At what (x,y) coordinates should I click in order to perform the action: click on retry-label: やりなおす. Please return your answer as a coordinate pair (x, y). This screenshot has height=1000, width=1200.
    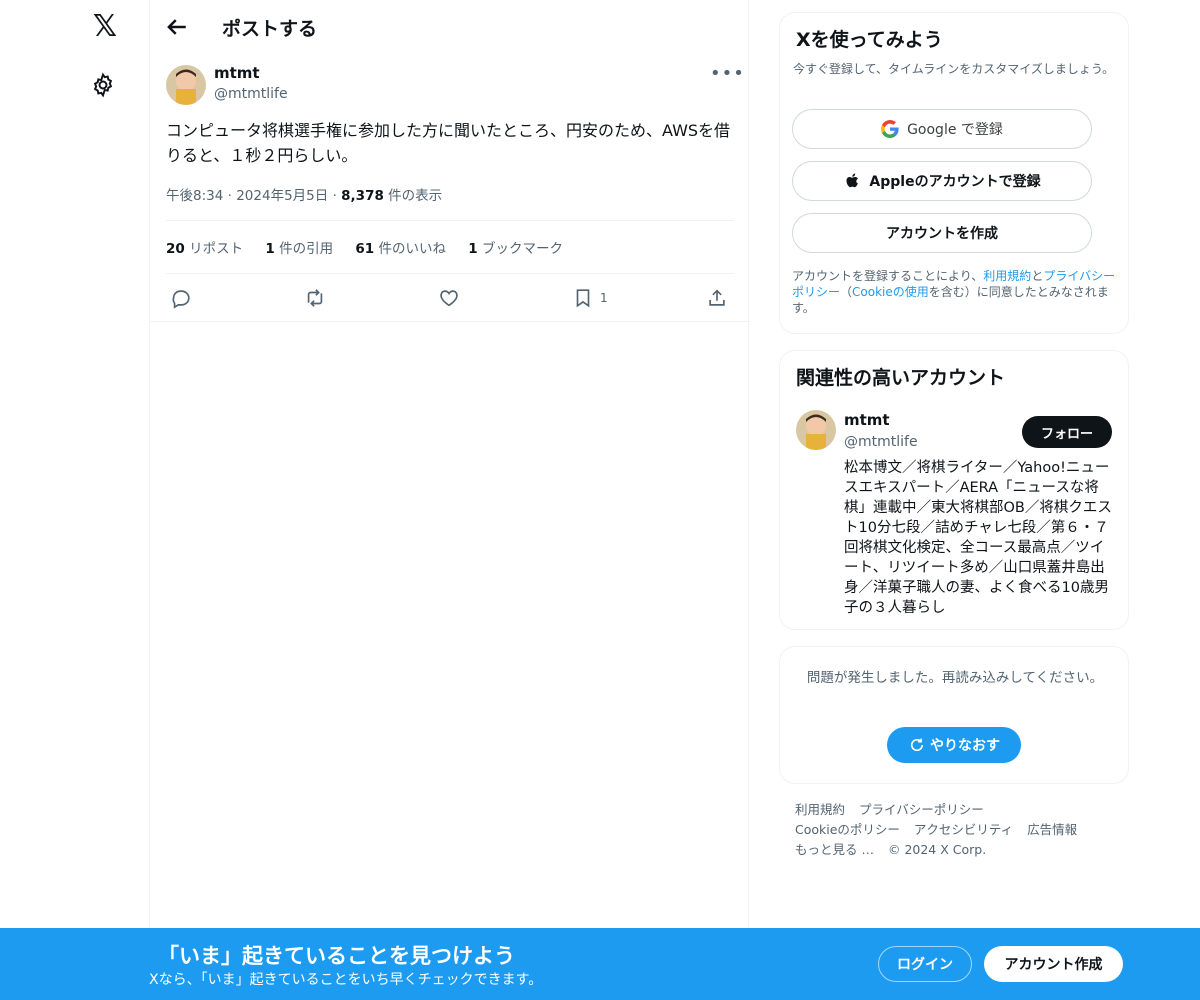
    Looking at the image, I should click on (965, 746).